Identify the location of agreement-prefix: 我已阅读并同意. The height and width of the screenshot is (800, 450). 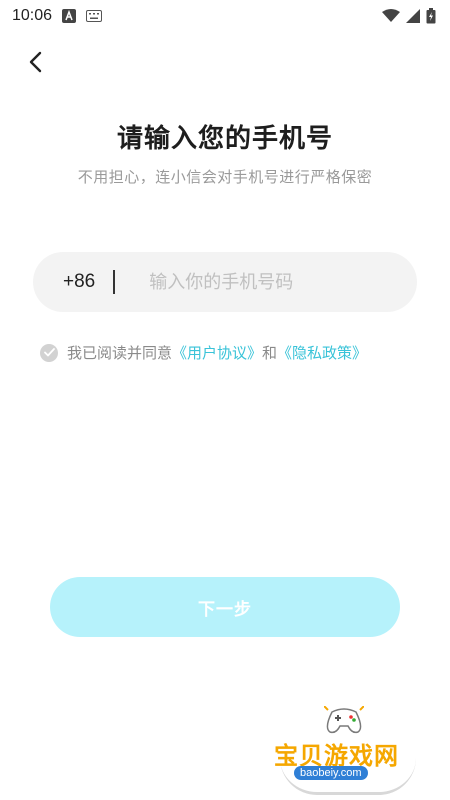
(120, 353).